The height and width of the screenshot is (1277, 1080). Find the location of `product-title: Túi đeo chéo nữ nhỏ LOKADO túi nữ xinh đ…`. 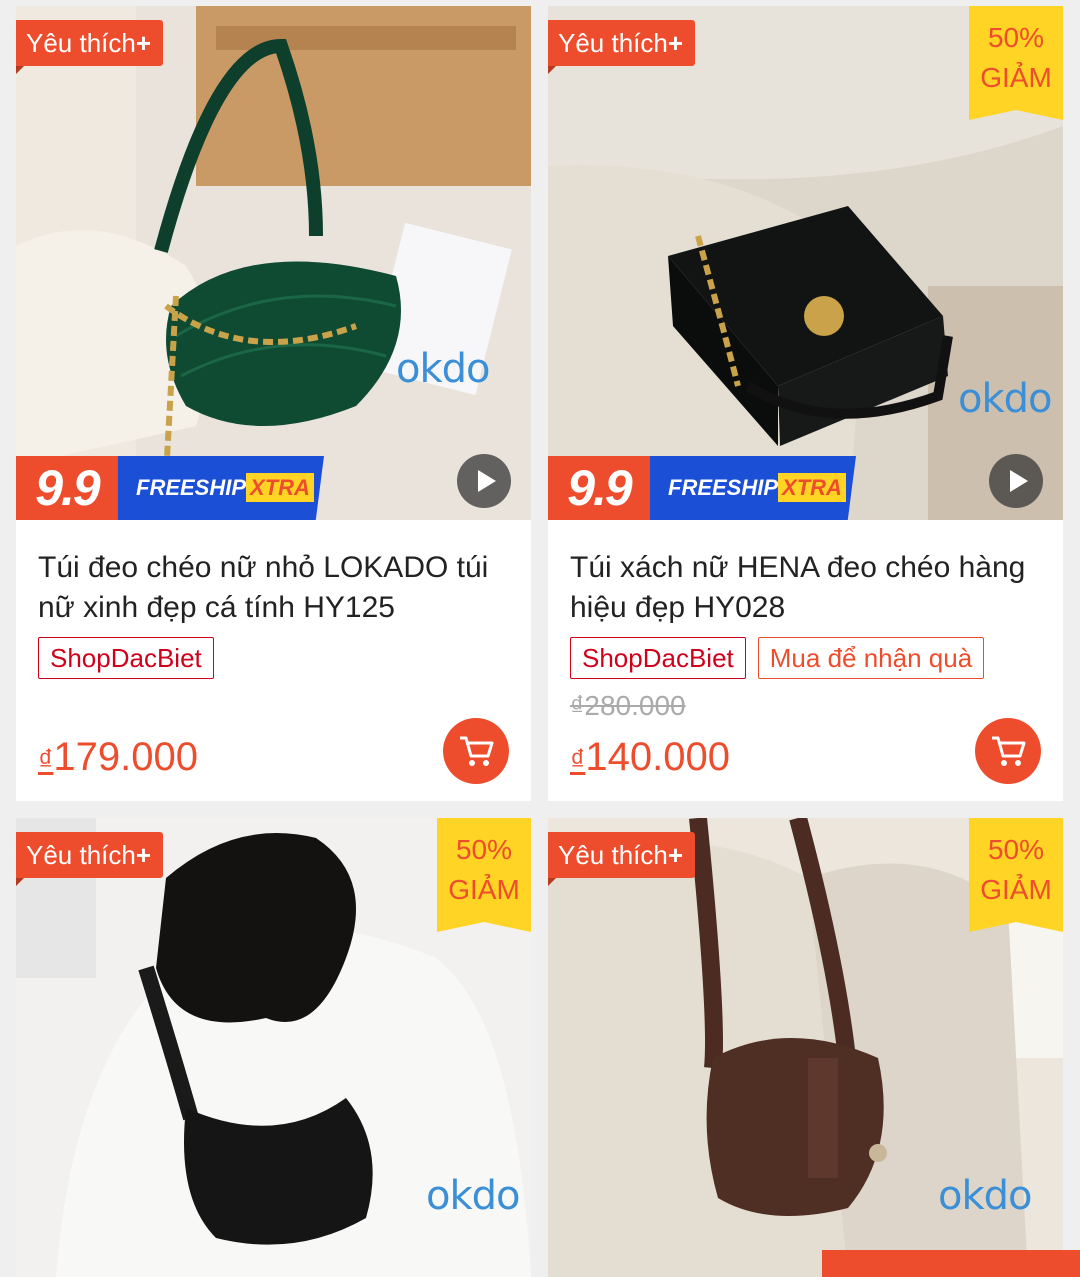

product-title: Túi đeo chéo nữ nhỏ LOKADO túi nữ xinh đ… is located at coordinates (263, 587).